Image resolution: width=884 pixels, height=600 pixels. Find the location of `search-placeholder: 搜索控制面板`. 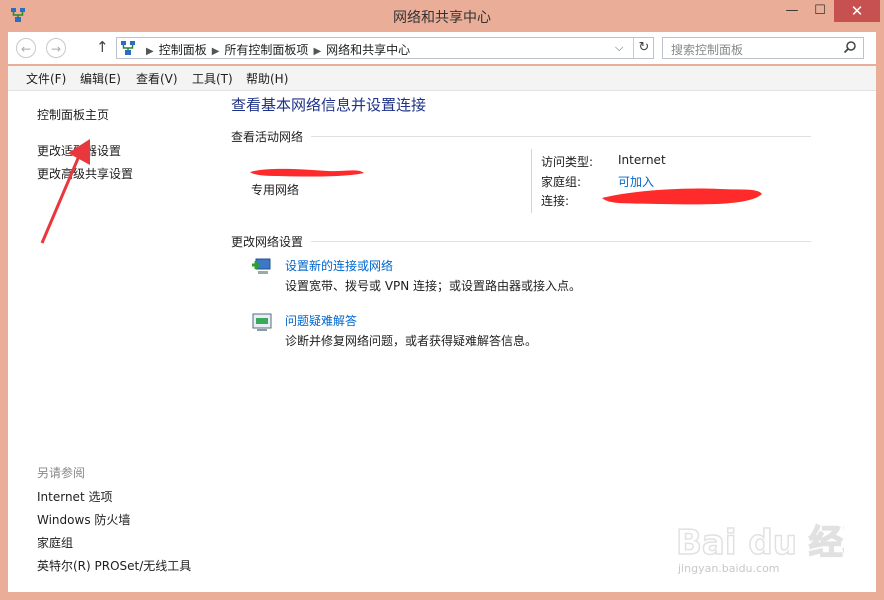

search-placeholder: 搜索控制面板 is located at coordinates (707, 50).